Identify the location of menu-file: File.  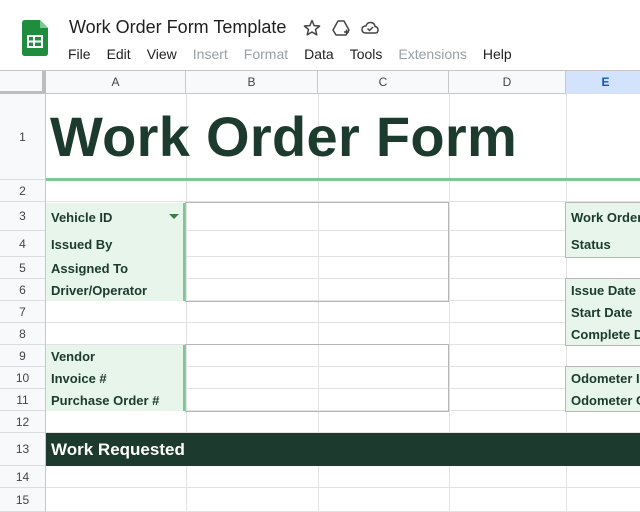
(79, 54).